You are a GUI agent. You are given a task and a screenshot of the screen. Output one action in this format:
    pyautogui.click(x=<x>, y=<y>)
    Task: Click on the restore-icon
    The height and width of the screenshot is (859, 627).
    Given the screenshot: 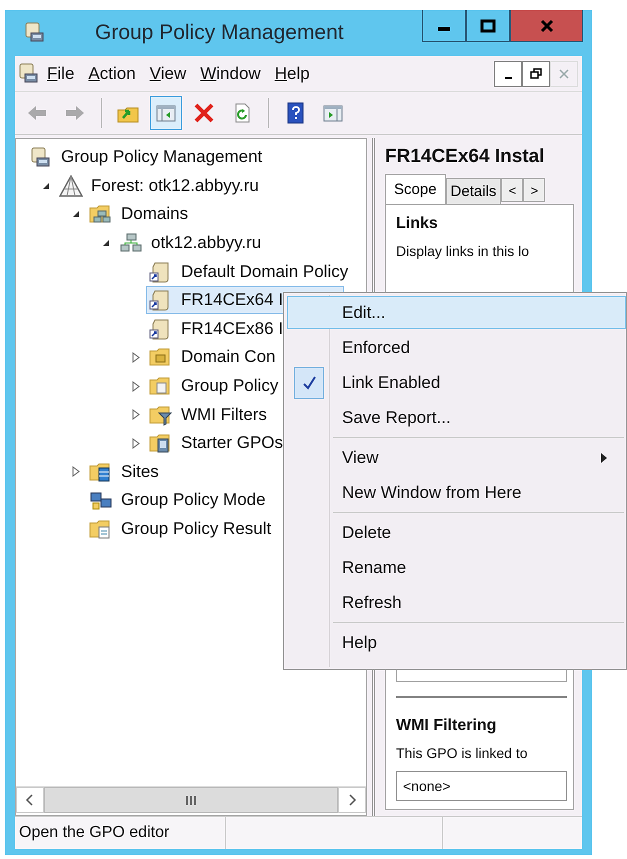 What is the action you would take?
    pyautogui.click(x=536, y=74)
    